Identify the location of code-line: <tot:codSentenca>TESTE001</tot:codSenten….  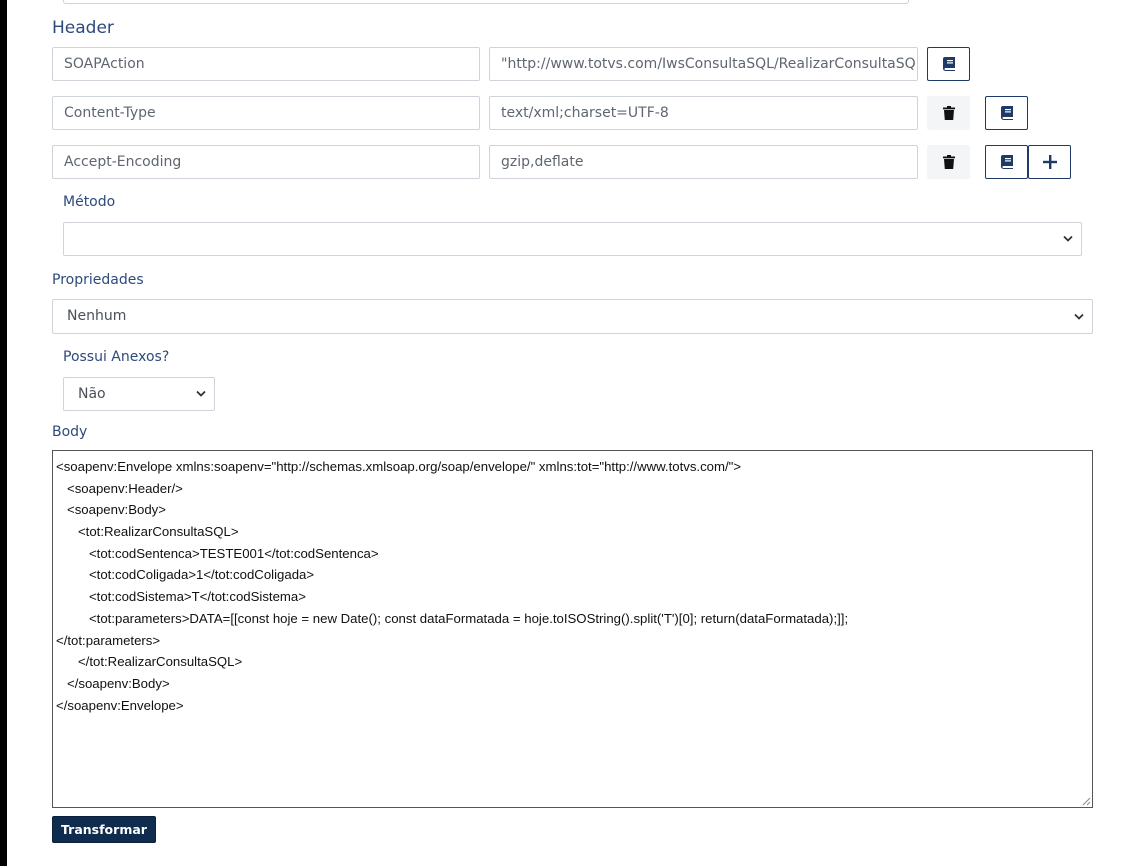
(217, 553).